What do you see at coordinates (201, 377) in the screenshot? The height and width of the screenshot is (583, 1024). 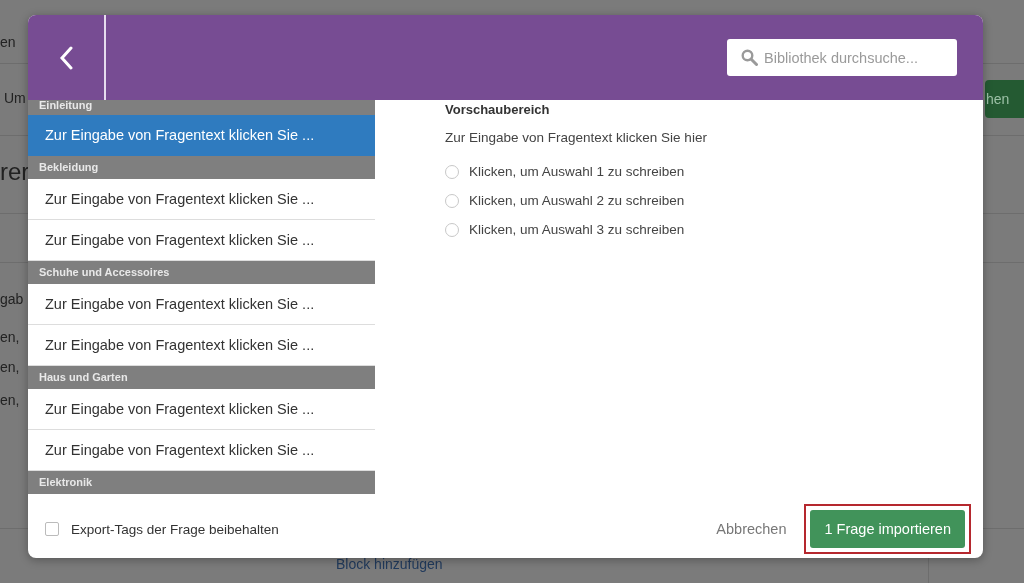 I see `category-header: Haus und Garten` at bounding box center [201, 377].